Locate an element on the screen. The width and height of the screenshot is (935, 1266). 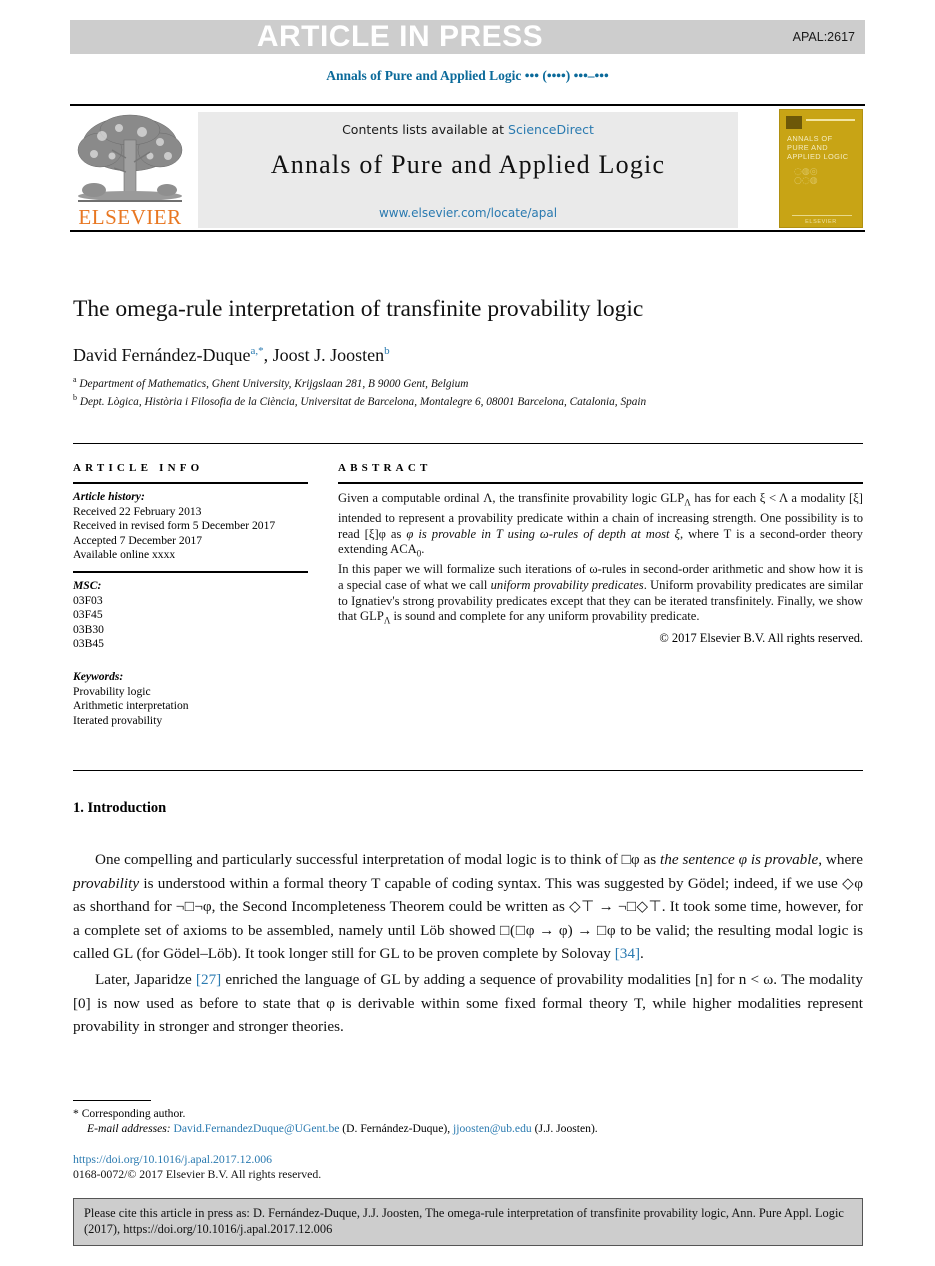
corresponding-text: Corresponding author. is located at coordinates (133, 1113).